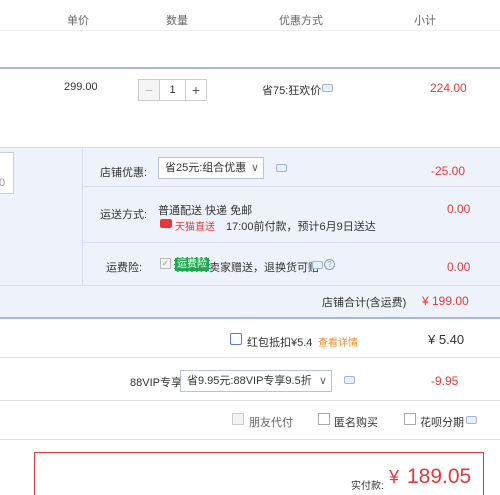 The width and height of the screenshot is (500, 495). What do you see at coordinates (7, 173) in the screenshot?
I see `memo-input: 0` at bounding box center [7, 173].